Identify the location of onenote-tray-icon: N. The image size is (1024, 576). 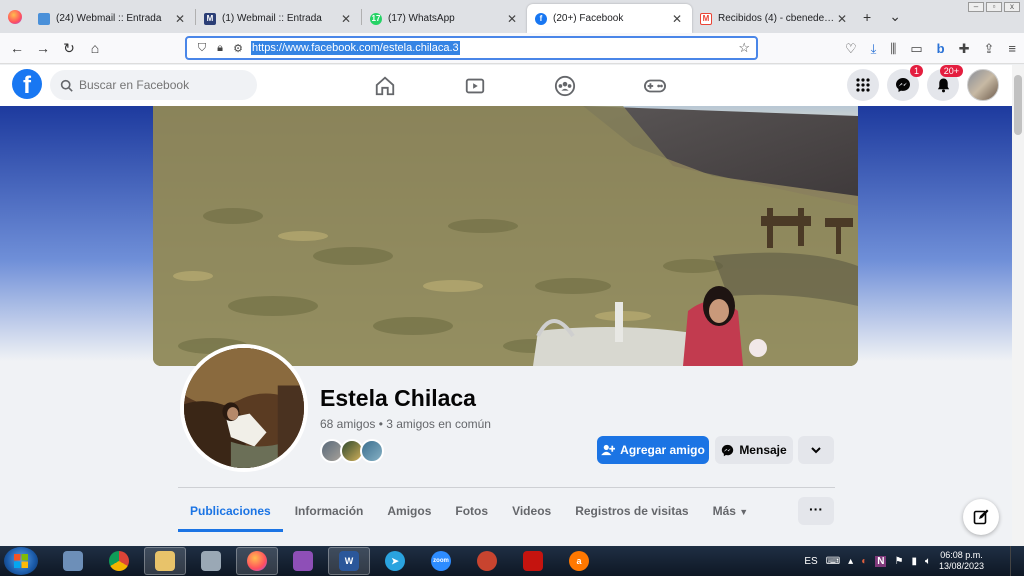
(881, 561).